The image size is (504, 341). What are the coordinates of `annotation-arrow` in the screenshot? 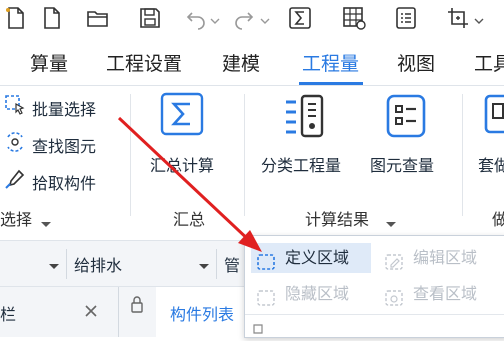 It's located at (189, 184).